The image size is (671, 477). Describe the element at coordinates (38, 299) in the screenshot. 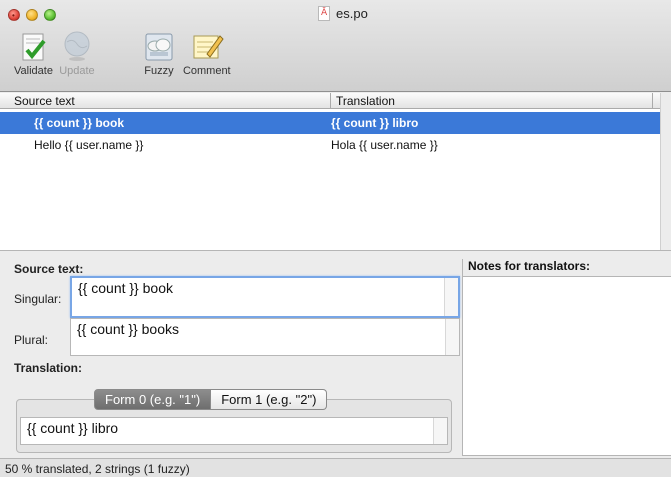

I see `singular-label: Singular:` at that location.